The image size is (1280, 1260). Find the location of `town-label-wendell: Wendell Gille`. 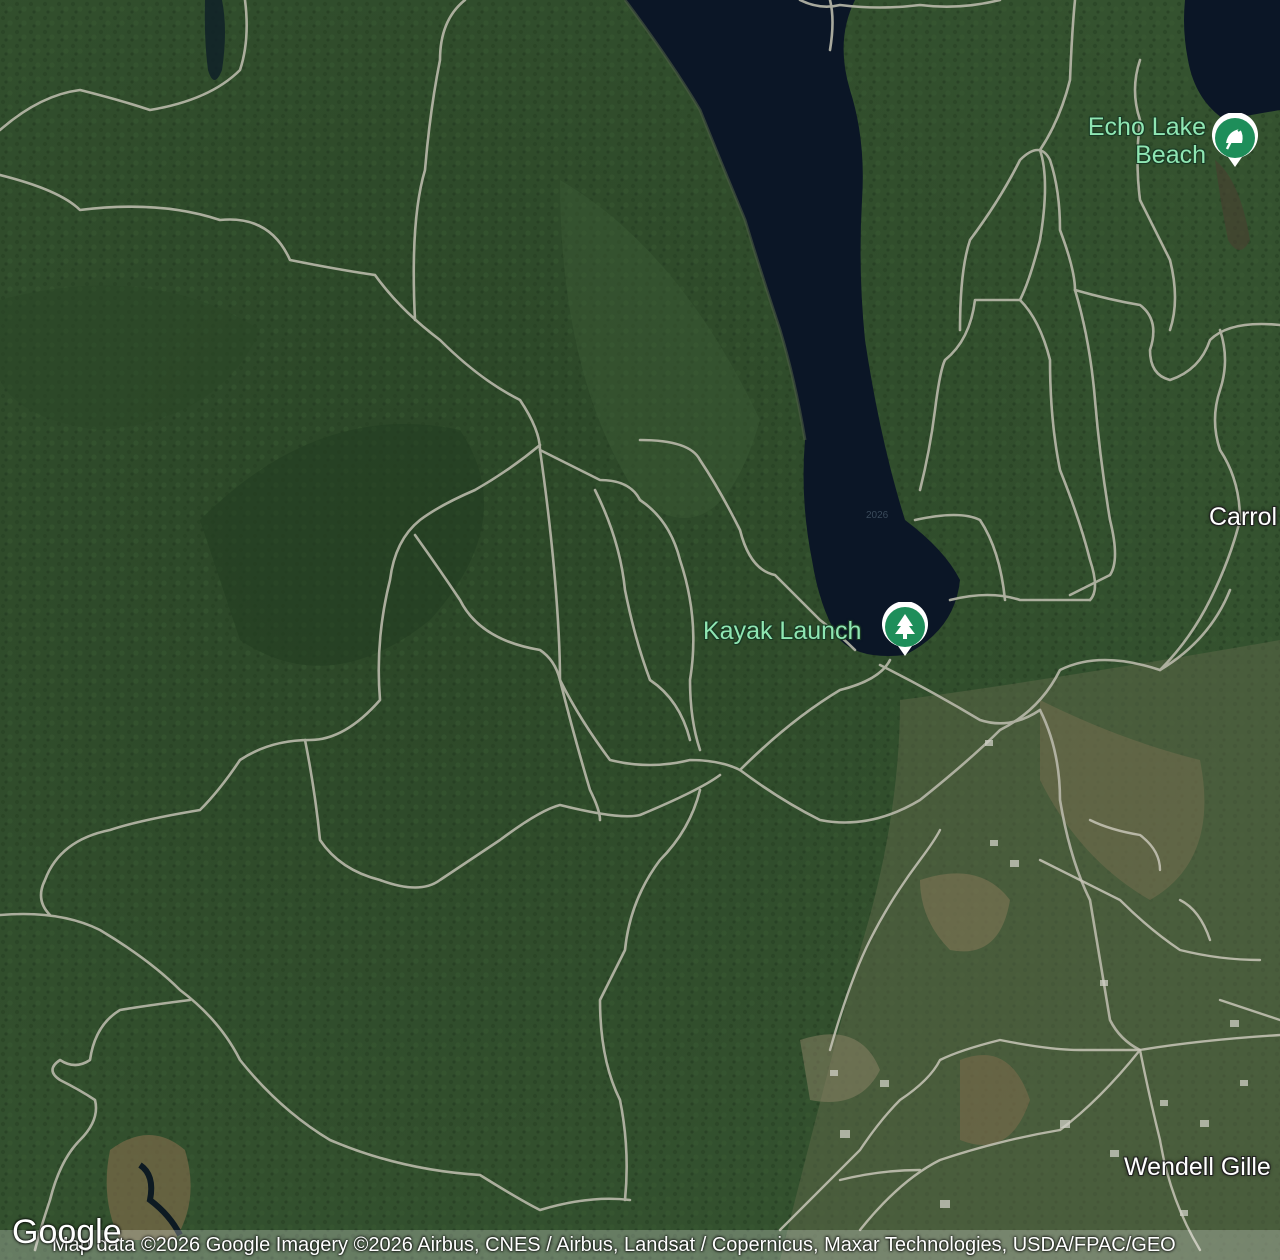

town-label-wendell: Wendell Gille is located at coordinates (1197, 1167).